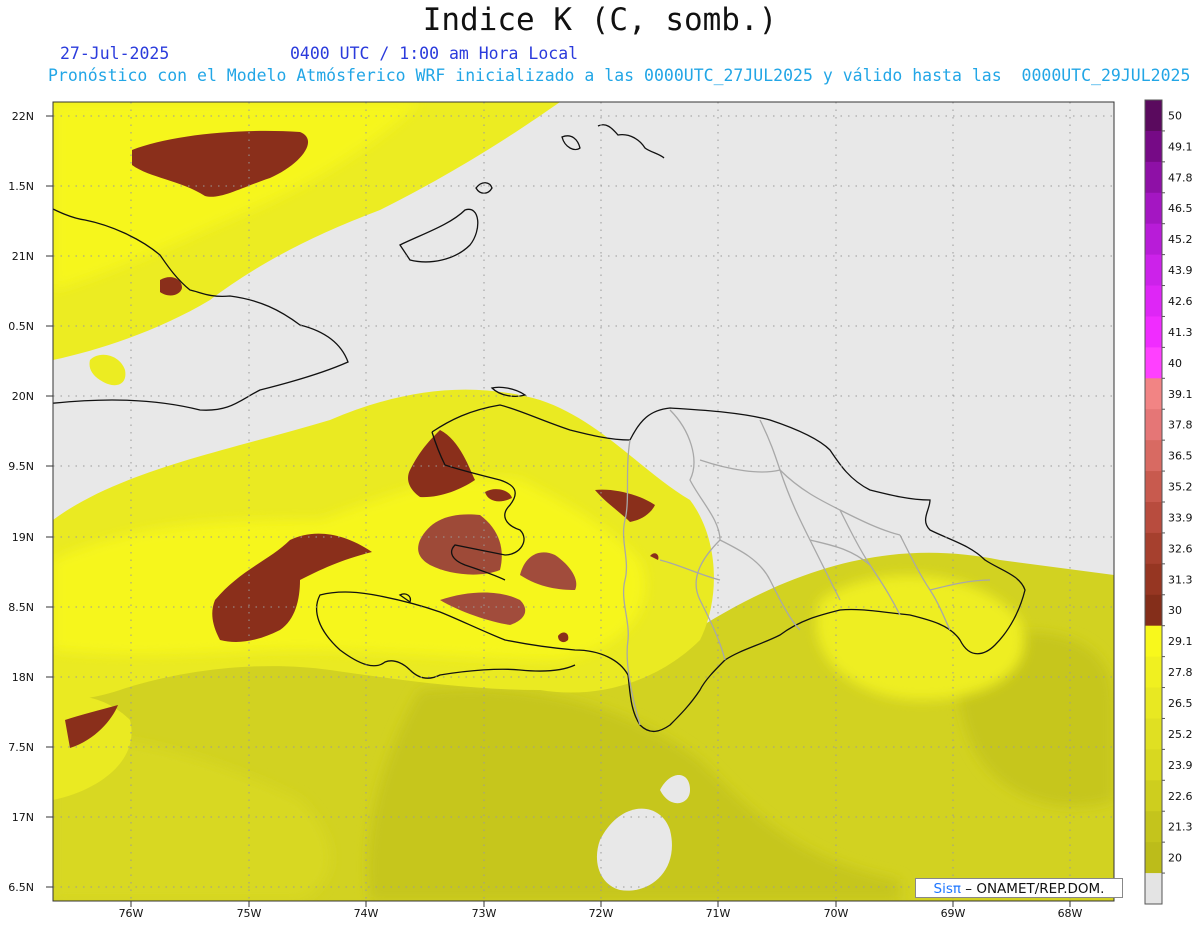 The width and height of the screenshot is (1200, 927). What do you see at coordinates (953, 913) in the screenshot?
I see `lon-label: 69W` at bounding box center [953, 913].